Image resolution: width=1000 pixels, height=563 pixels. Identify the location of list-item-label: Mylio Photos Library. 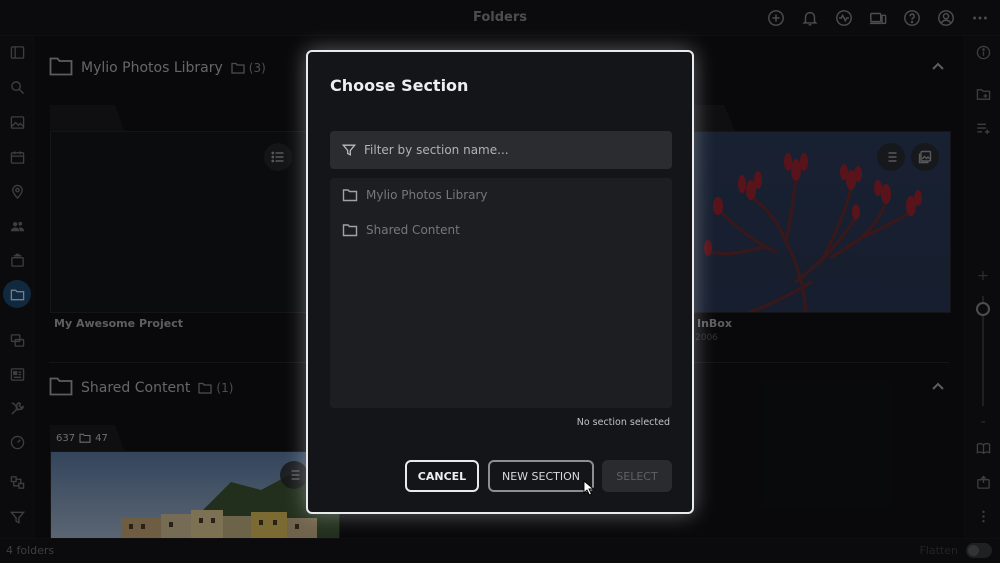
(427, 195).